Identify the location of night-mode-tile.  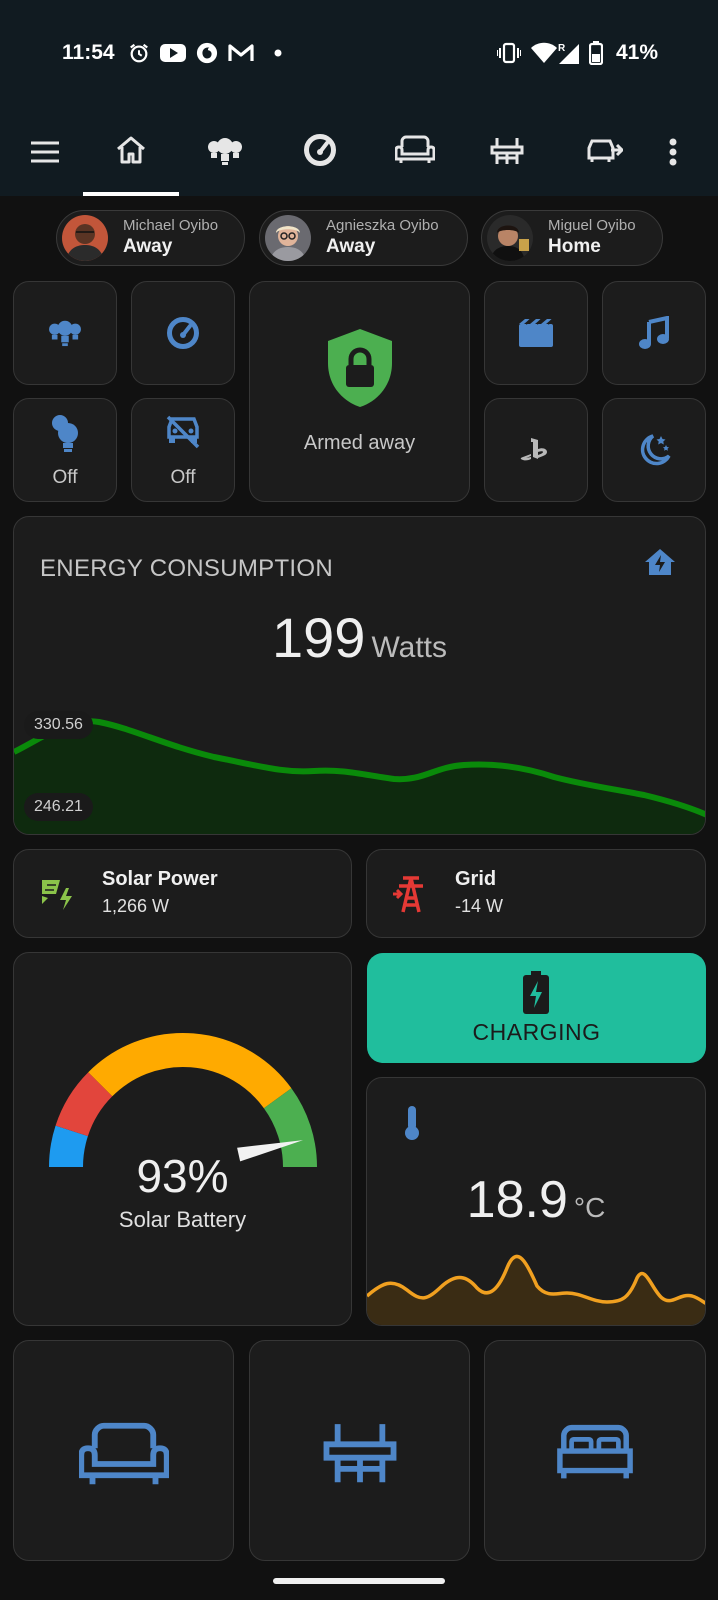
(654, 450).